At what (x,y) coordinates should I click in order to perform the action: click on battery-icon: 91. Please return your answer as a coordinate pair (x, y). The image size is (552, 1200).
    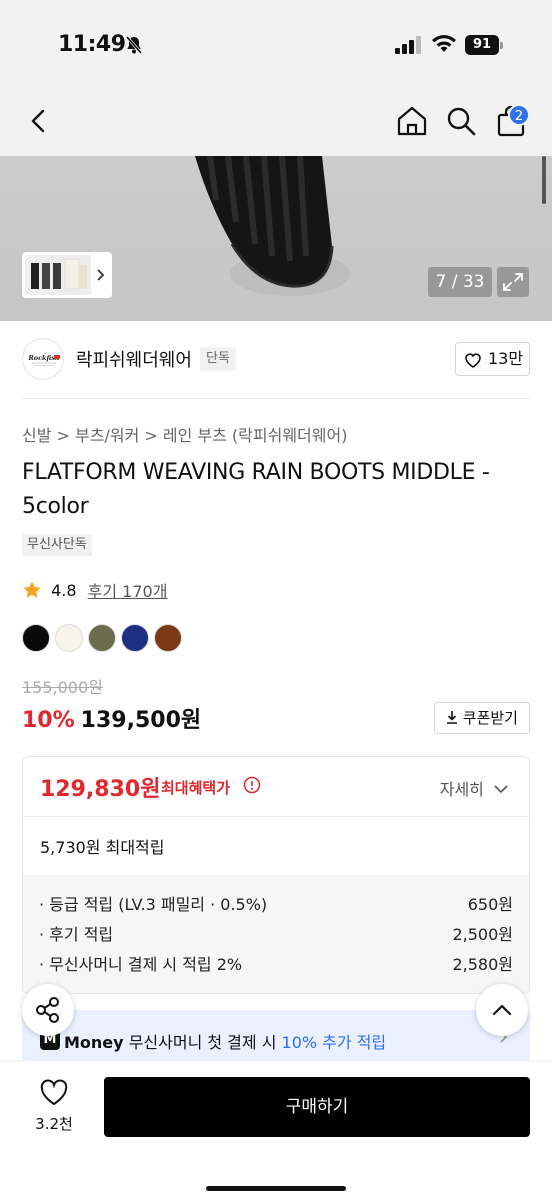
    Looking at the image, I should click on (485, 45).